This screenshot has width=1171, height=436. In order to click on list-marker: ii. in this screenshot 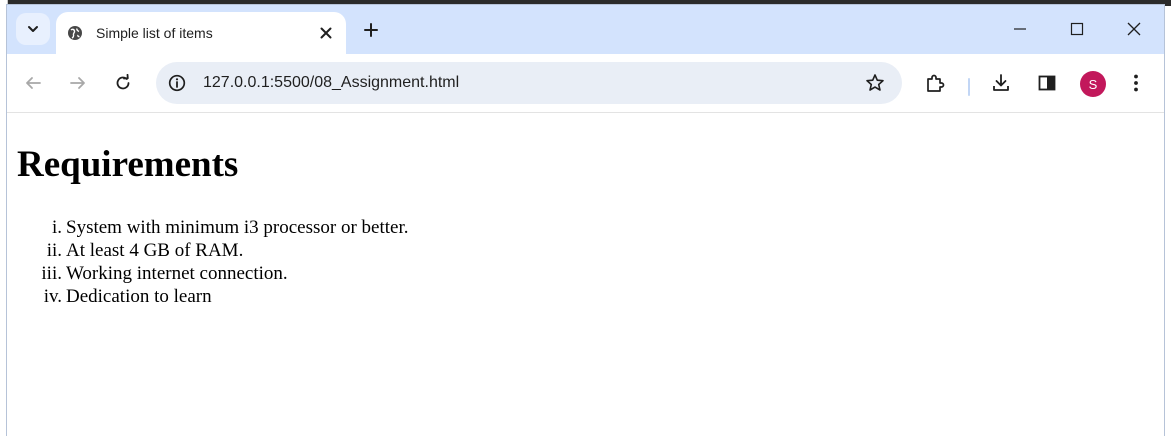, I will do `click(54, 250)`.